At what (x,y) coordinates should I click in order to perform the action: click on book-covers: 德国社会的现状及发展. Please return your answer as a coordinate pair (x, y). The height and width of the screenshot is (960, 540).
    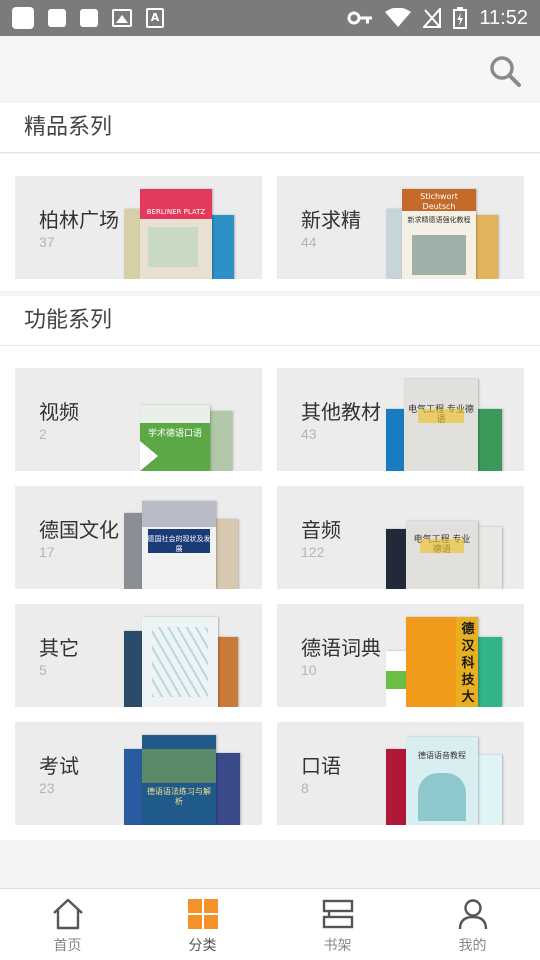
    Looking at the image, I should click on (183, 539).